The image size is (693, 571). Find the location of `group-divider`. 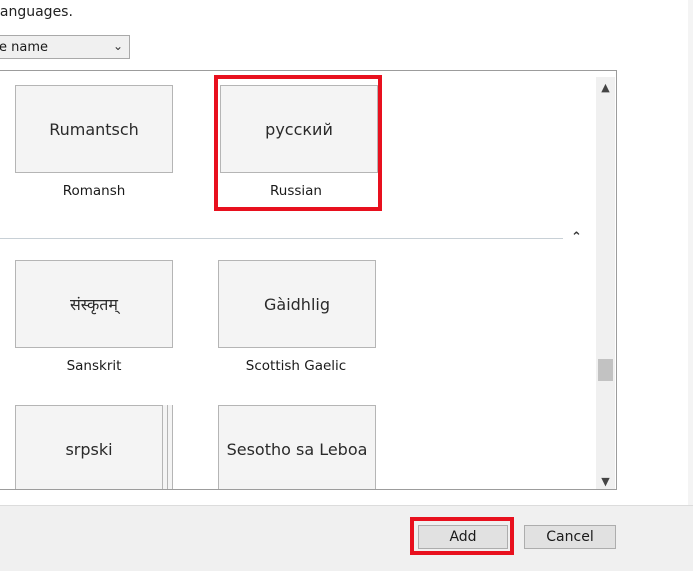

group-divider is located at coordinates (281, 238).